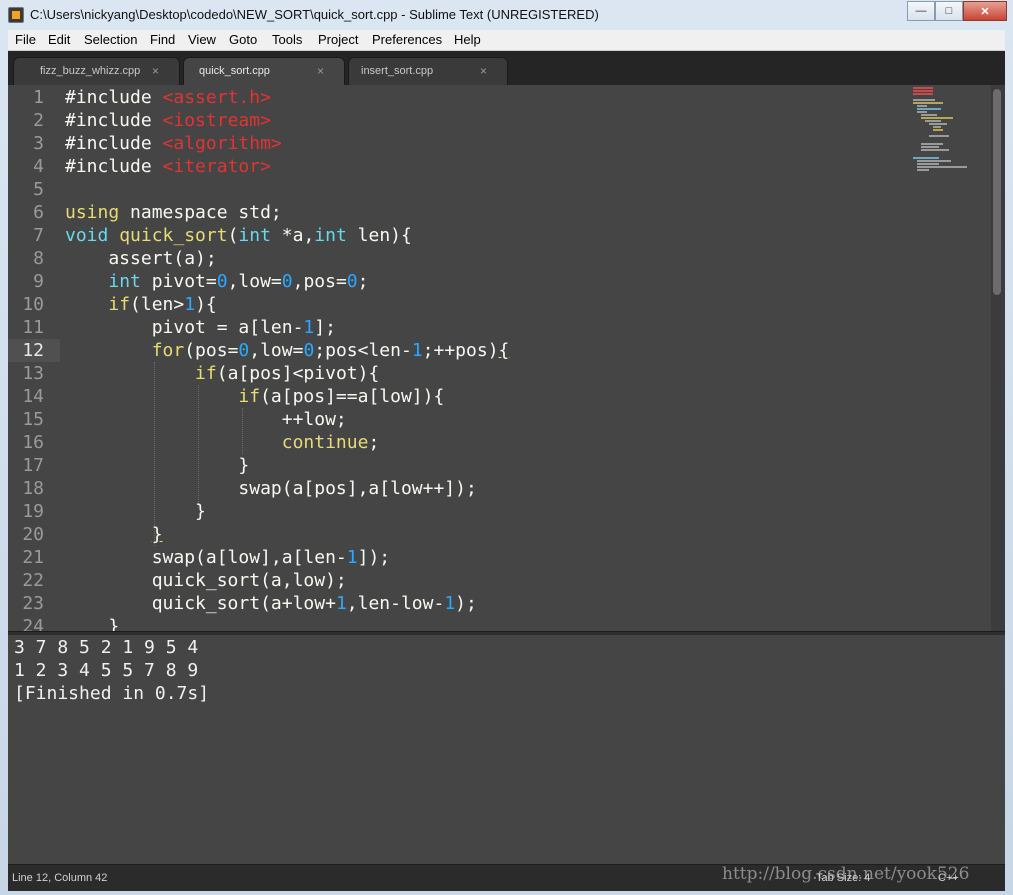 The width and height of the screenshot is (1013, 895). Describe the element at coordinates (338, 39) in the screenshot. I see `menu-project: Project` at that location.